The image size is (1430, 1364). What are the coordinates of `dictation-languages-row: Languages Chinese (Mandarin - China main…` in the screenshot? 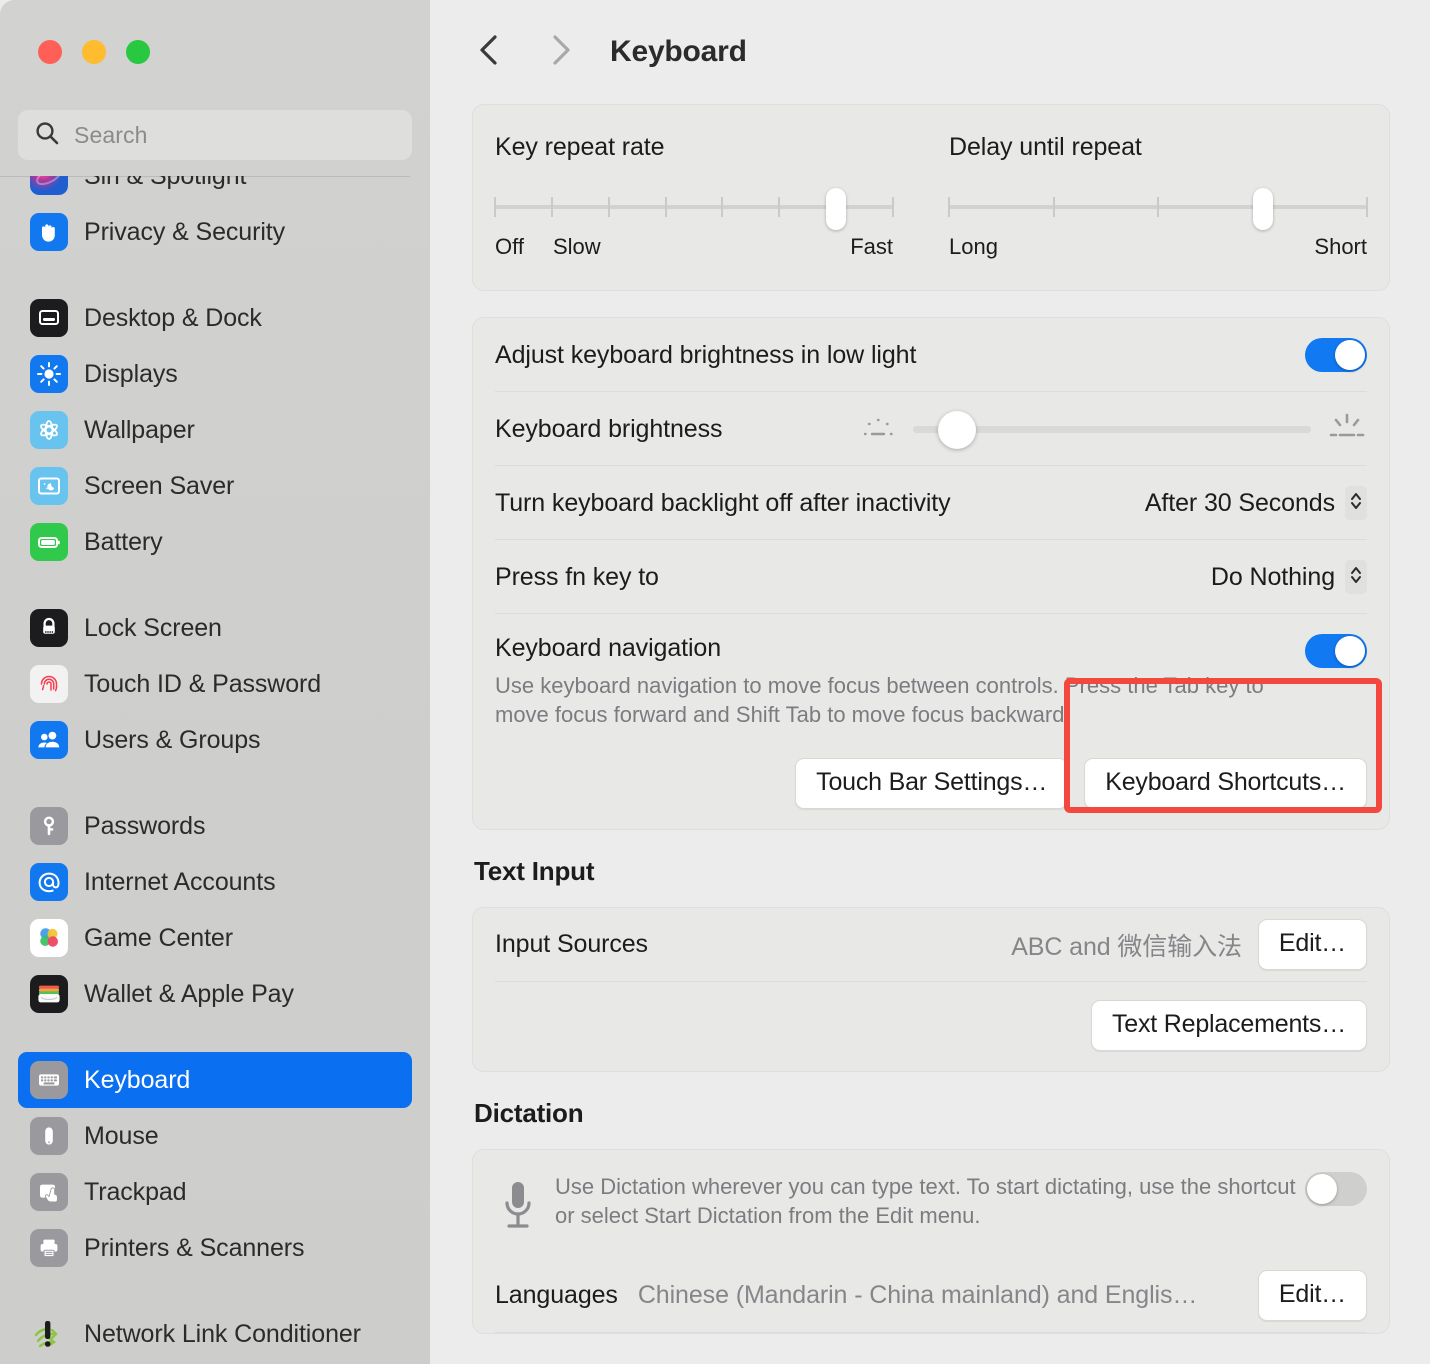 It's located at (931, 1296).